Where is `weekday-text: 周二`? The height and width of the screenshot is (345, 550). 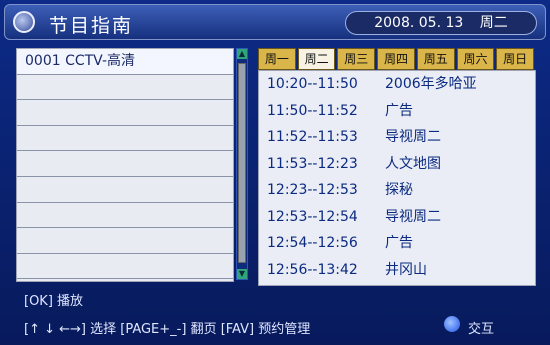 weekday-text: 周二 is located at coordinates (493, 23).